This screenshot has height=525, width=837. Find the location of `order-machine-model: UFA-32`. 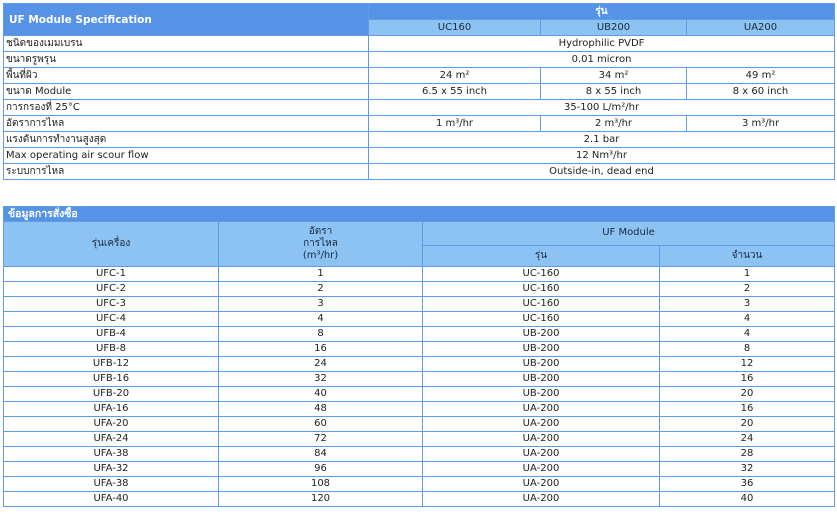

order-machine-model: UFA-32 is located at coordinates (111, 469).